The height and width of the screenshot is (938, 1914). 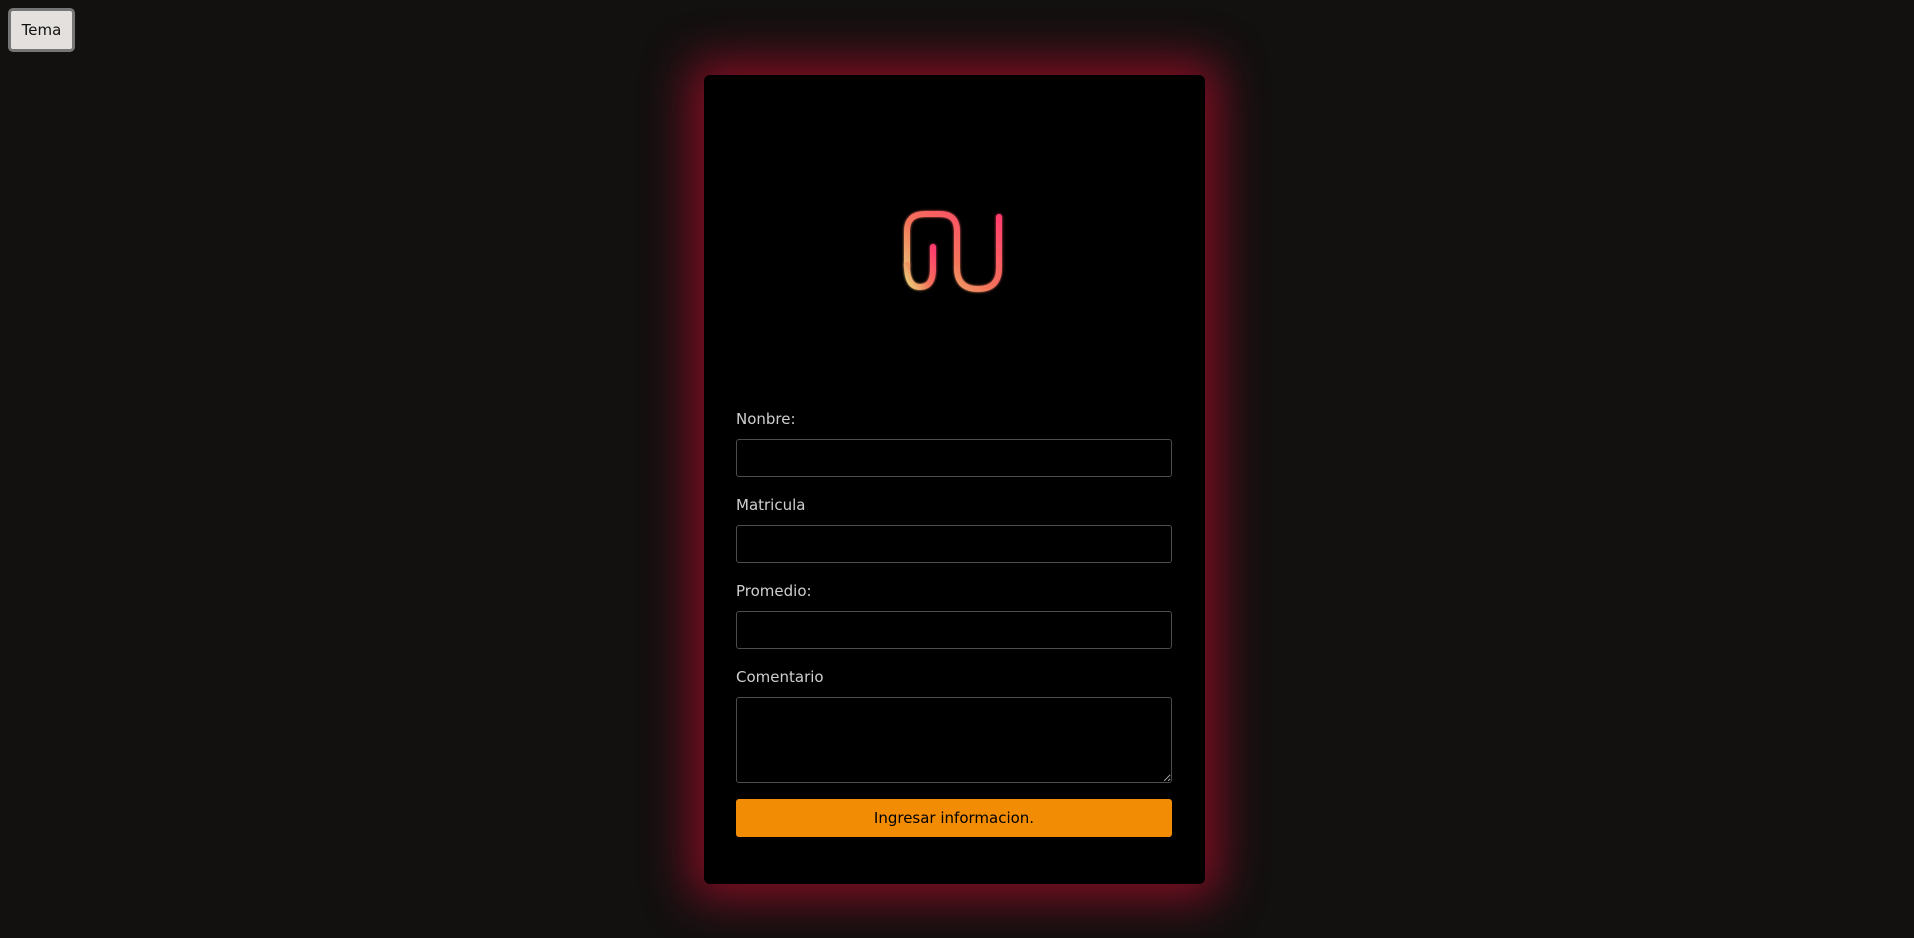 I want to click on promedio-label: Promedio:, so click(x=774, y=591).